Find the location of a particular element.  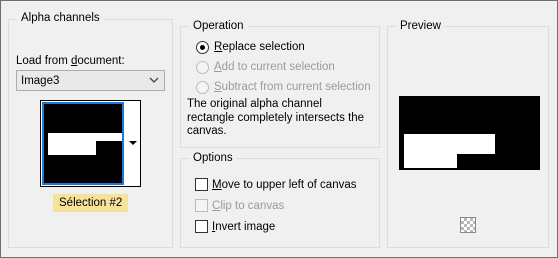

operation-title: Operation is located at coordinates (218, 26).